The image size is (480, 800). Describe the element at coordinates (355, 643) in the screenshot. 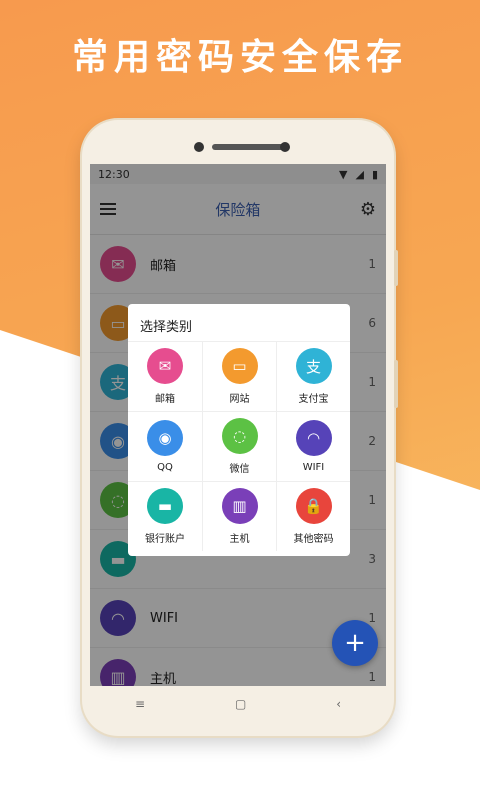

I see `add-button: +` at that location.